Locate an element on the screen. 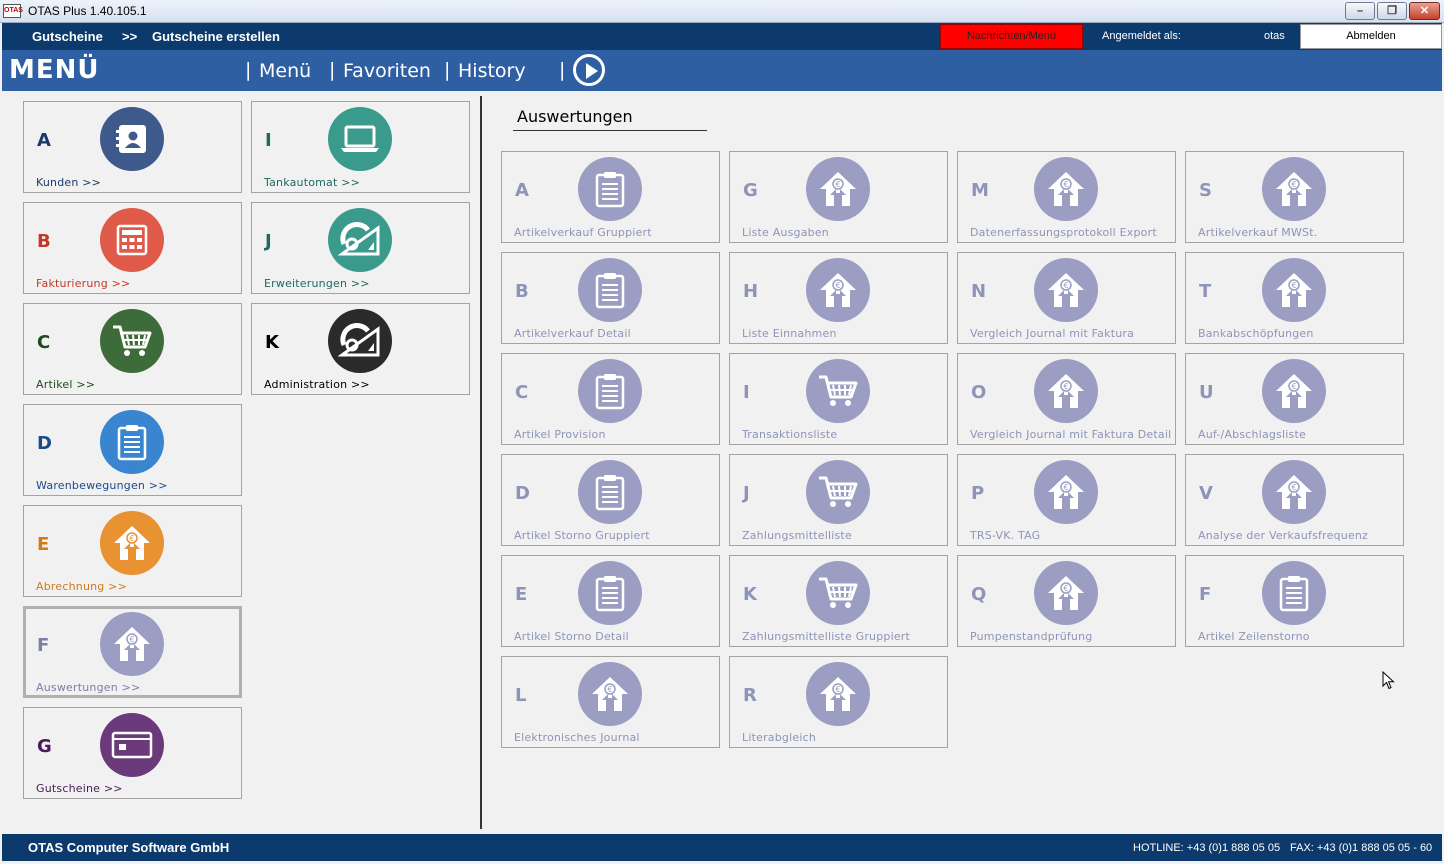  logout-button: Abmelden is located at coordinates (1371, 36).